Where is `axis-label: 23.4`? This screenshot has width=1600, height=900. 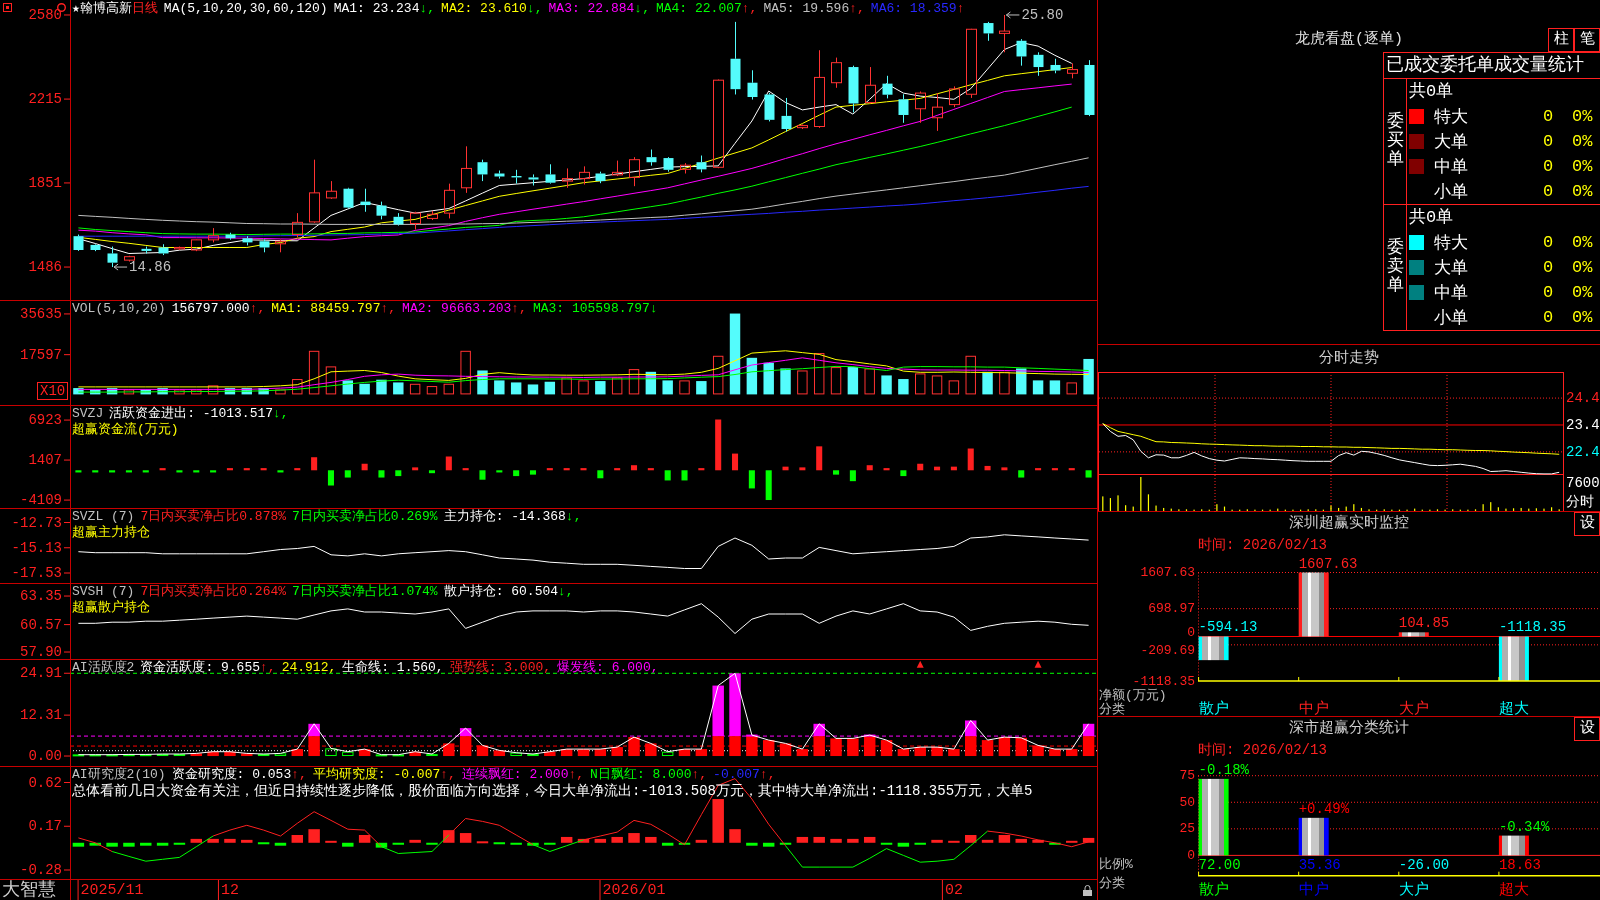
axis-label: 23.4 is located at coordinates (1583, 425).